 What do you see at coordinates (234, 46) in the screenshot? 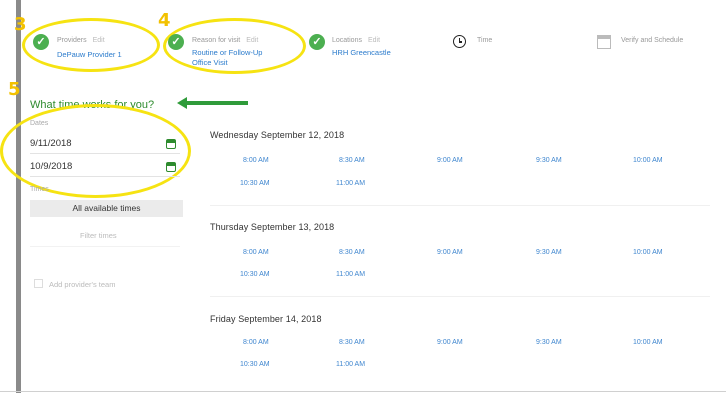
I see `annotation-oval-reason` at bounding box center [234, 46].